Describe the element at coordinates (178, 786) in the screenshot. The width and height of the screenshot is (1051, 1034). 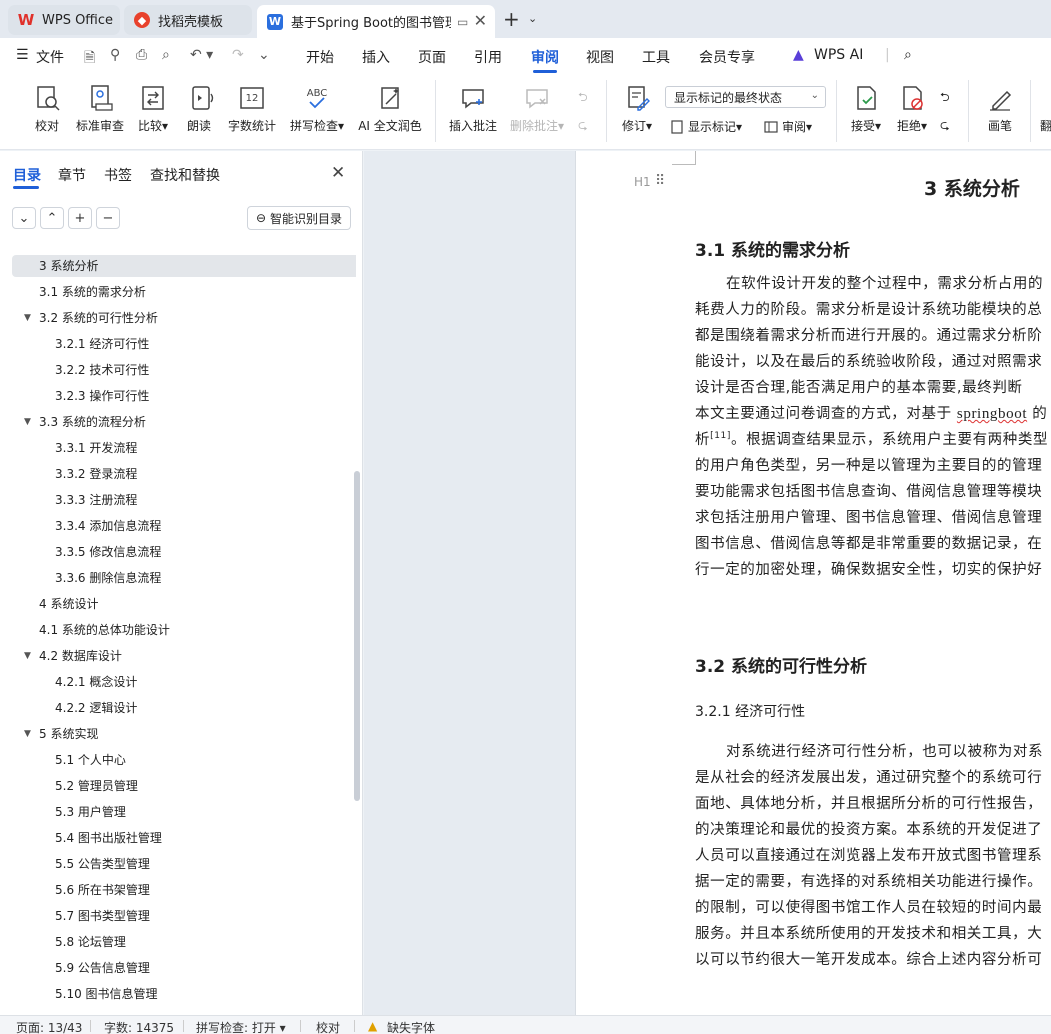
I see `toc-item: 5.2 管理员管理` at that location.